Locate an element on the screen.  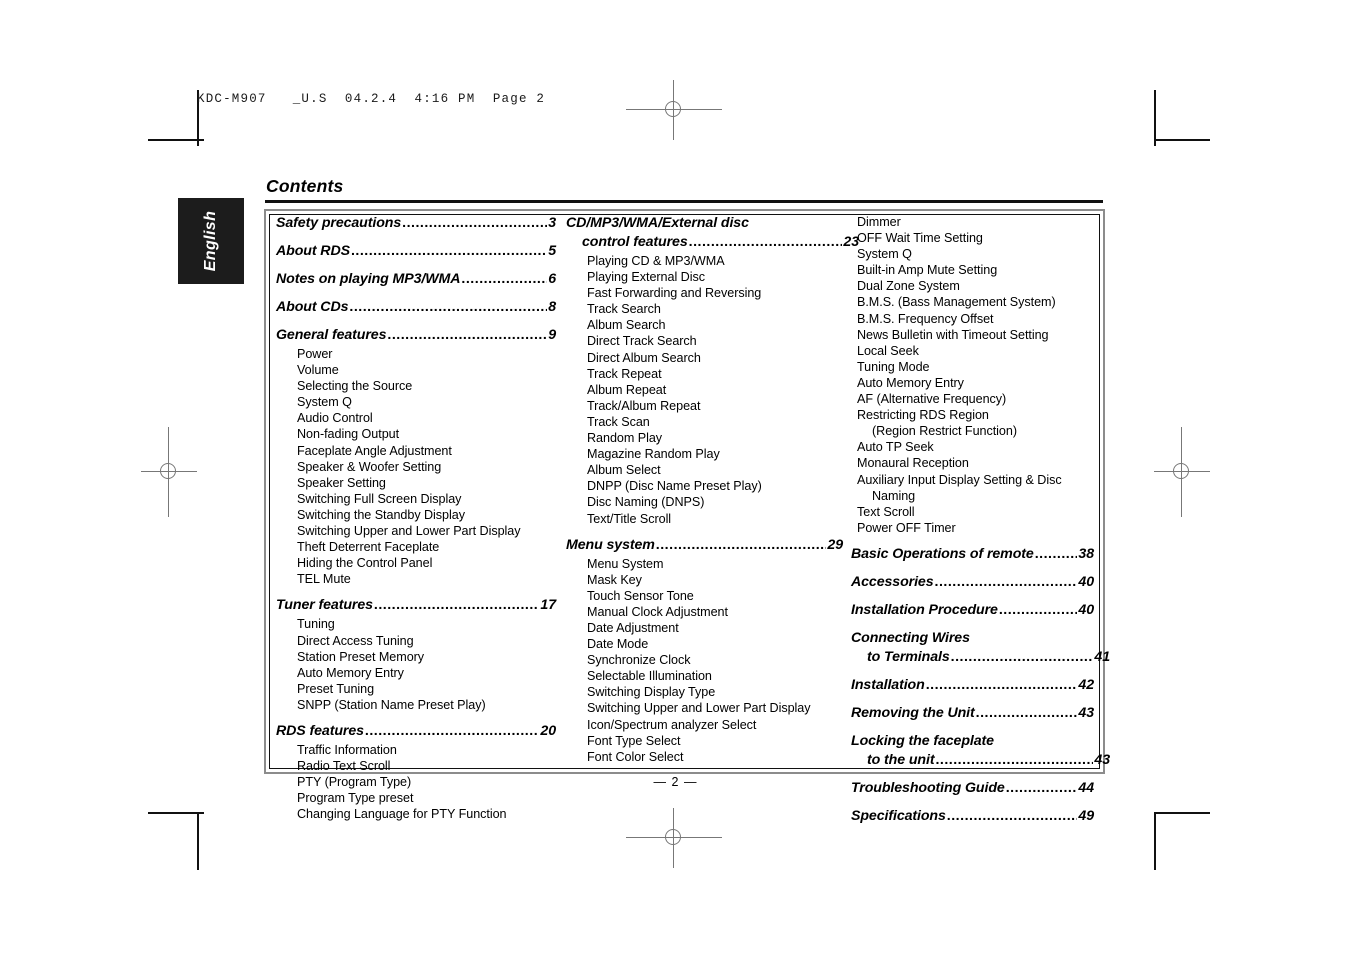
toc-item: Icon/Spectrum analyzer Select is located at coordinates (704, 725).